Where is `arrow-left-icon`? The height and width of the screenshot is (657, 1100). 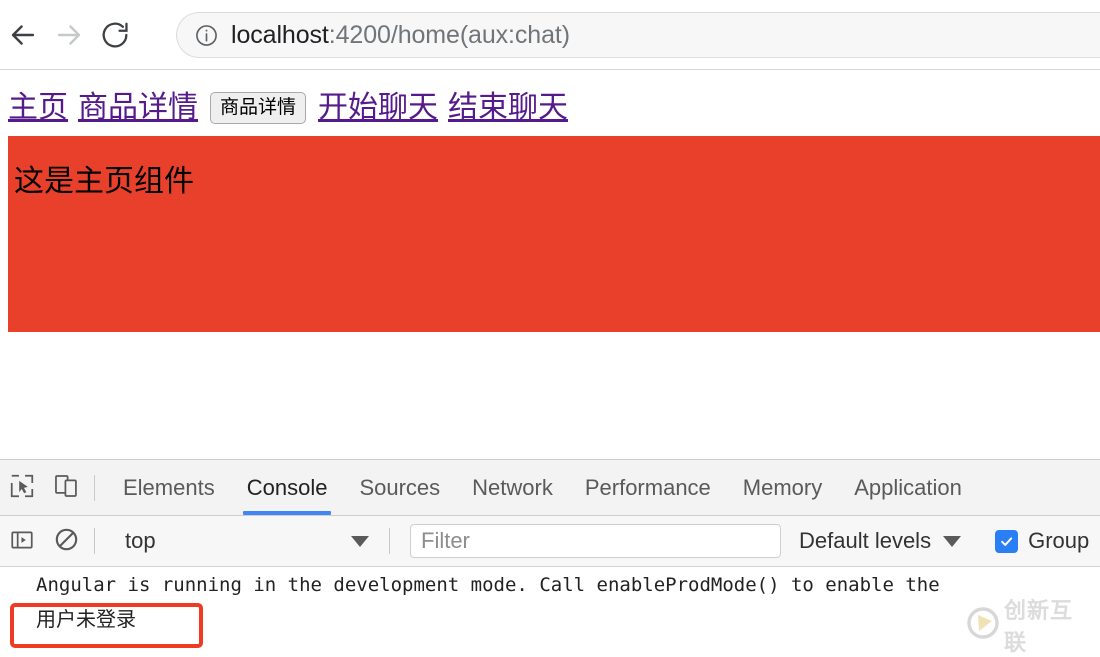
arrow-left-icon is located at coordinates (23, 35).